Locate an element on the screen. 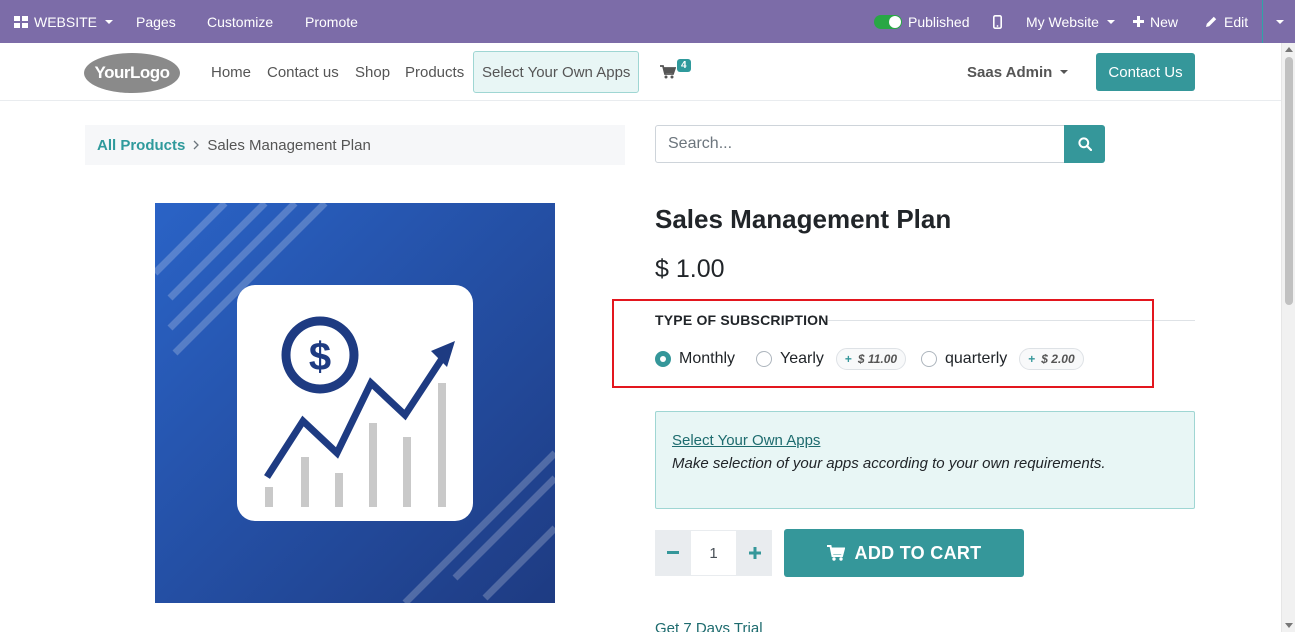  option-quarterly: quarterly + $ 2.00 is located at coordinates (1002, 359).